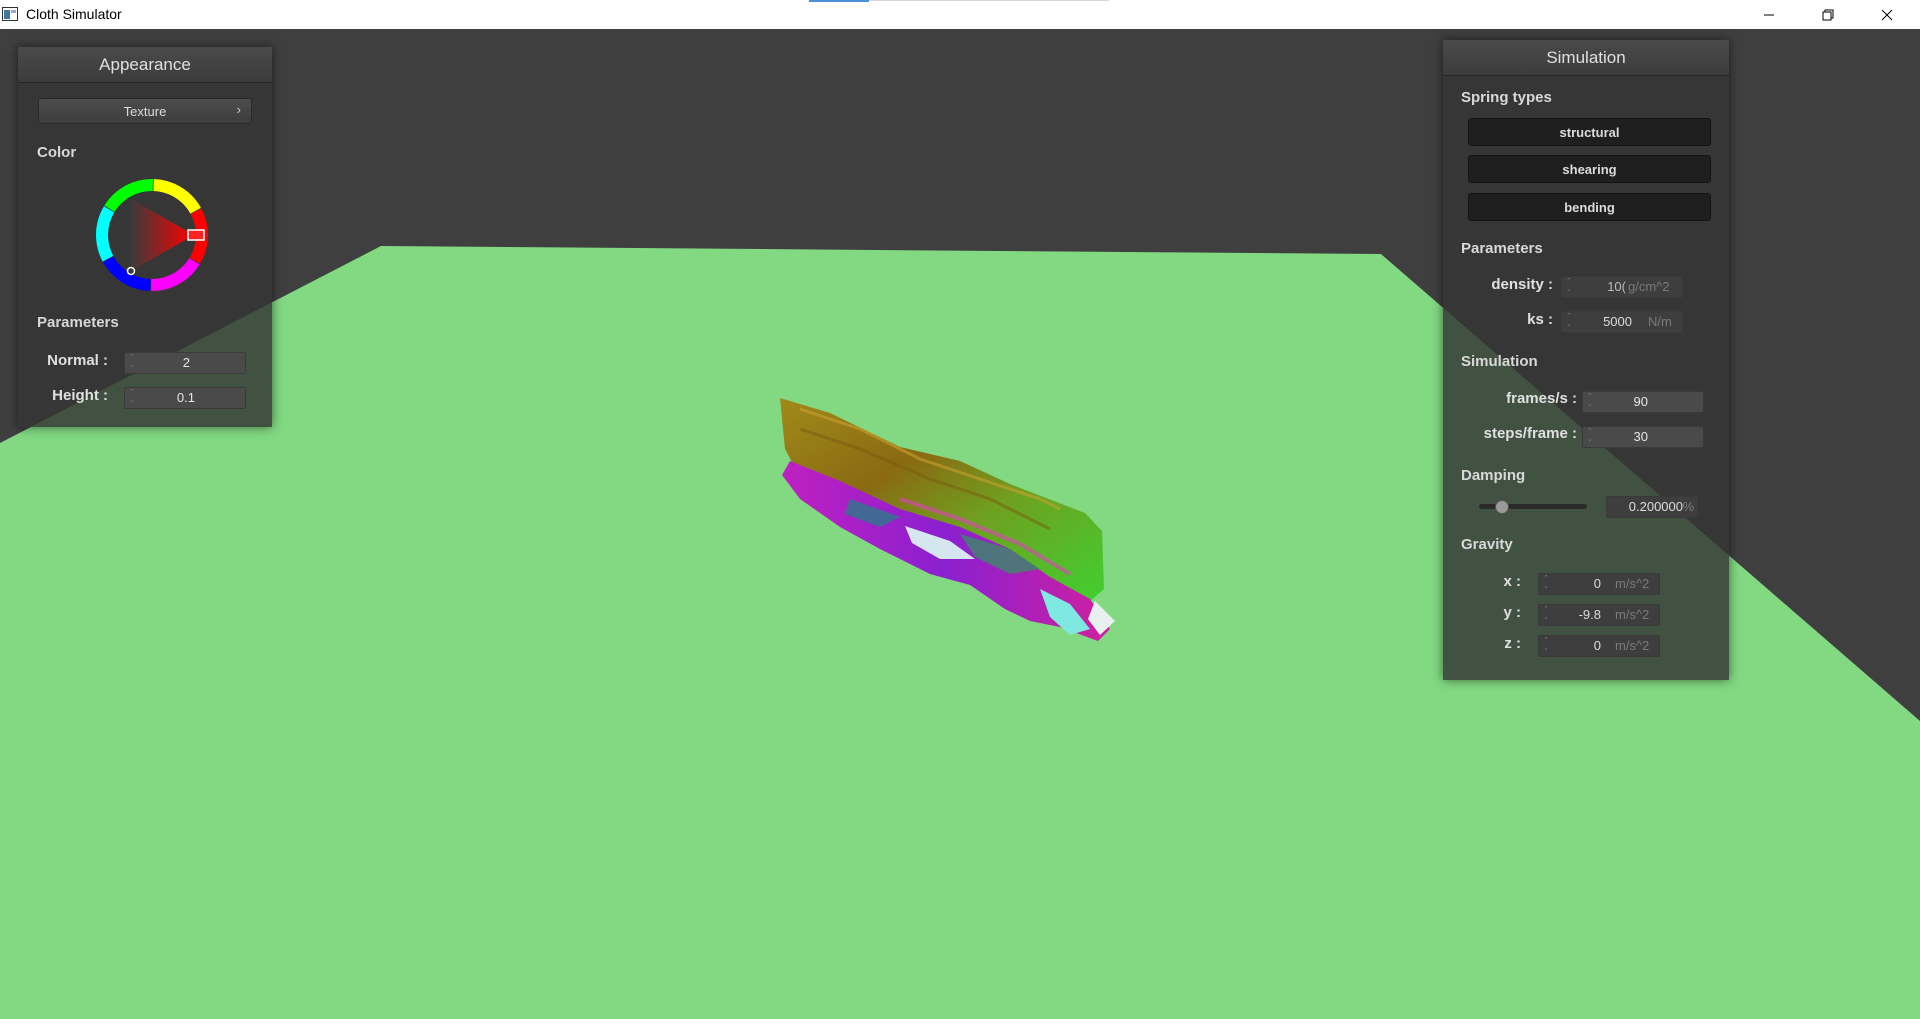  I want to click on fps-label: frames/s :, so click(1541, 398).